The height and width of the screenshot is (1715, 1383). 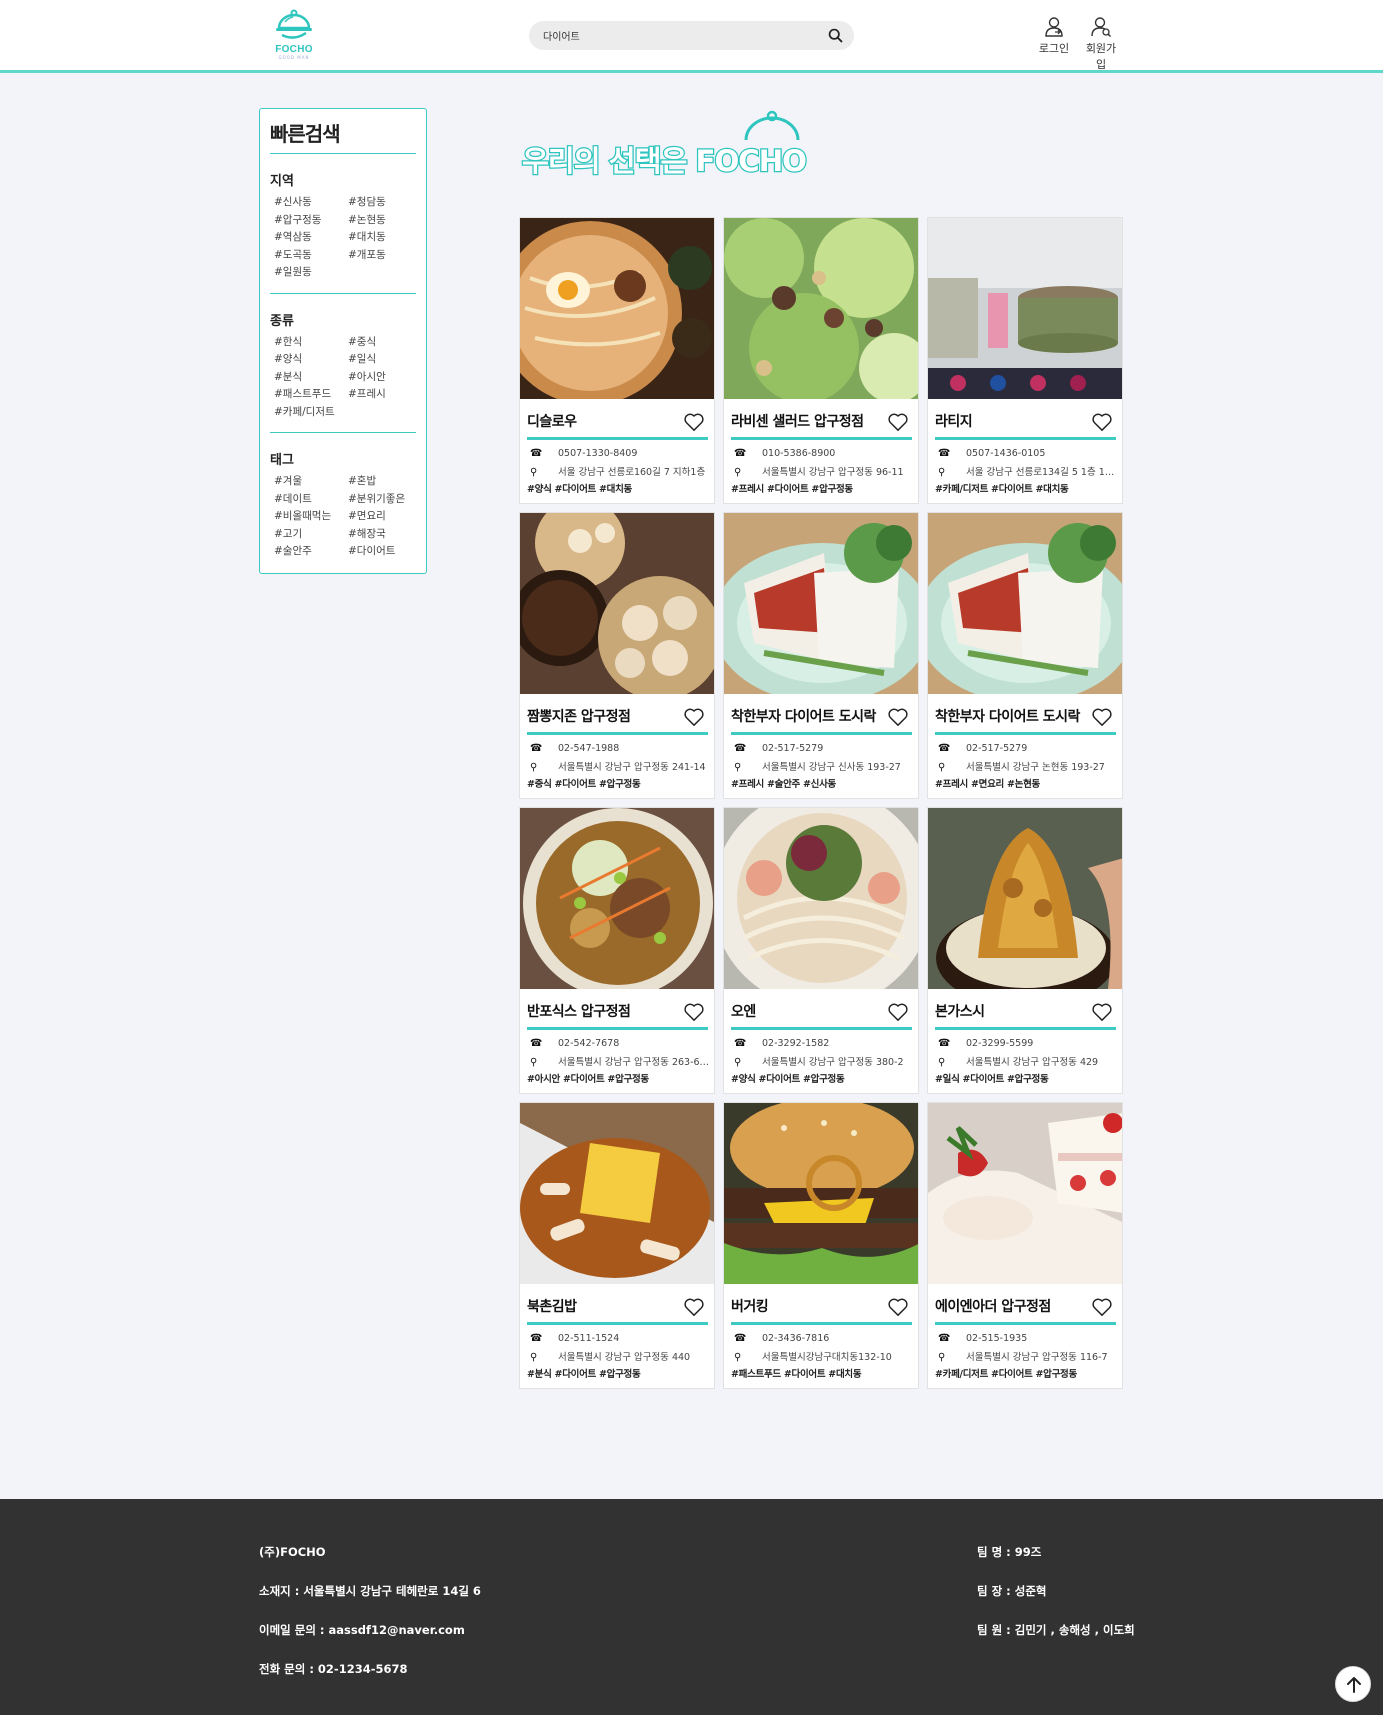 I want to click on tag-link: #일원동, so click(x=311, y=272).